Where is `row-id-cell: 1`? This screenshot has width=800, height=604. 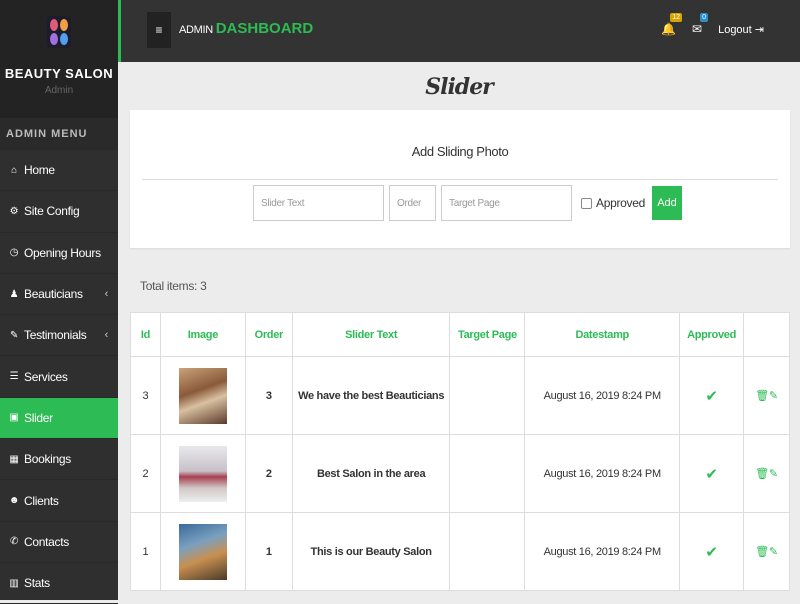
row-id-cell: 1 is located at coordinates (145, 551).